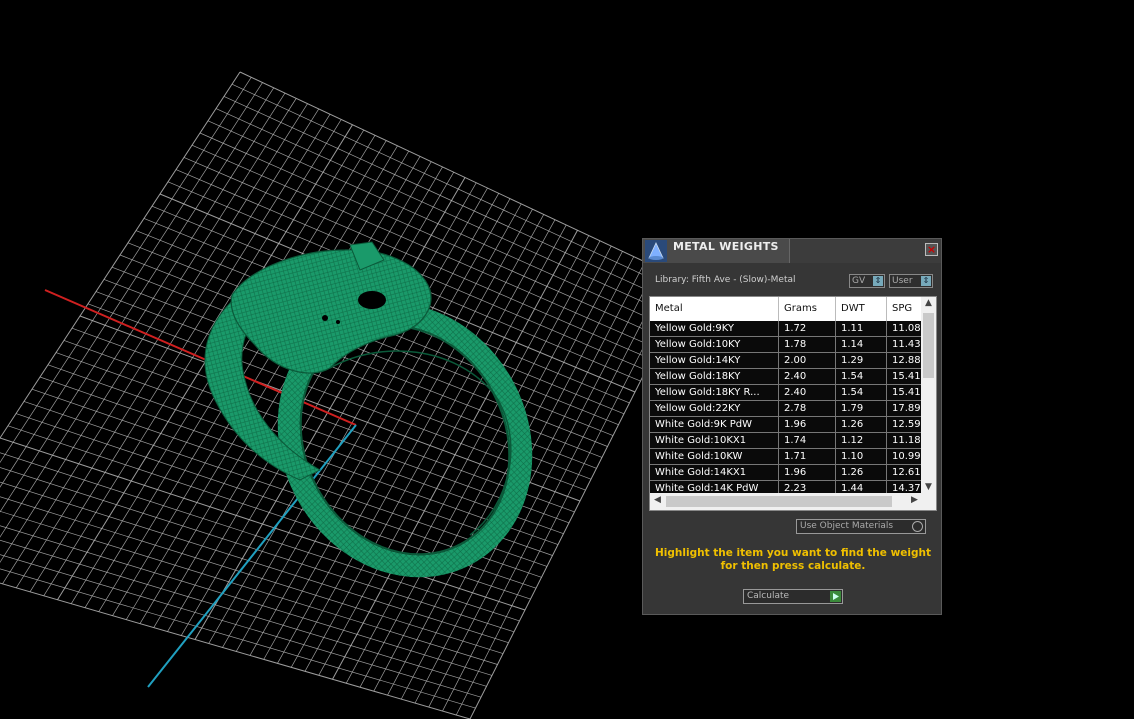 The image size is (1134, 719). Describe the element at coordinates (904, 425) in the screenshot. I see `spg-cell: 12.59` at that location.